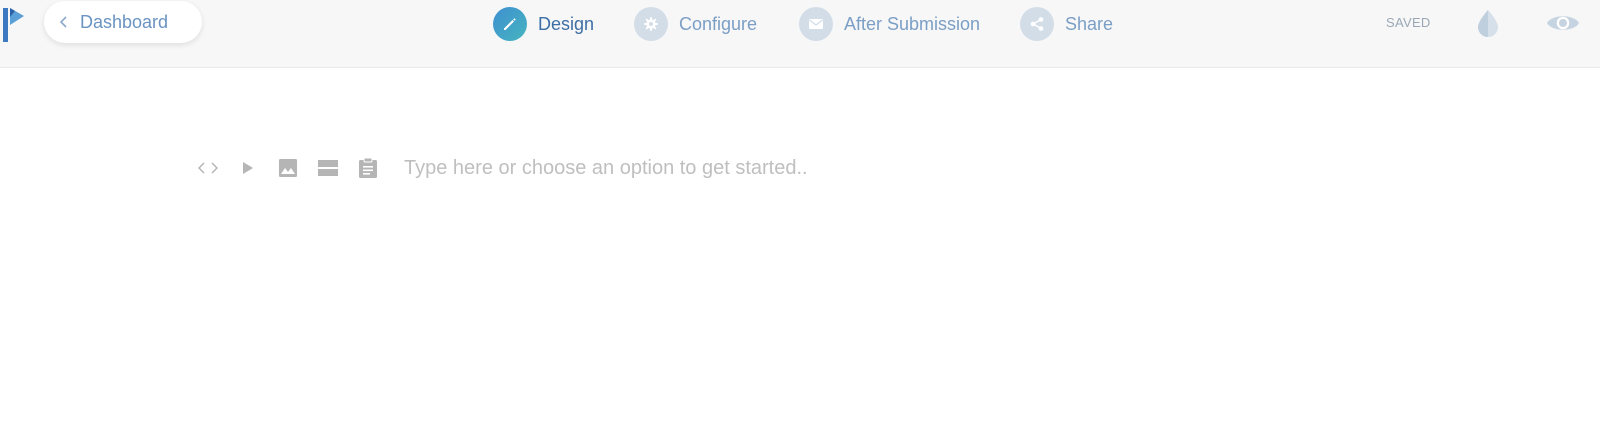  Describe the element at coordinates (1089, 23) in the screenshot. I see `step-share-label: Share` at that location.